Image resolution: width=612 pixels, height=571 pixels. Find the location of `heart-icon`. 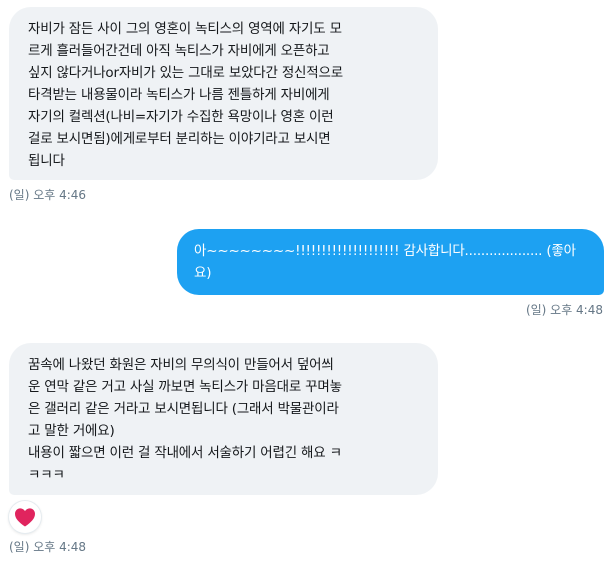

heart-icon is located at coordinates (25, 517).